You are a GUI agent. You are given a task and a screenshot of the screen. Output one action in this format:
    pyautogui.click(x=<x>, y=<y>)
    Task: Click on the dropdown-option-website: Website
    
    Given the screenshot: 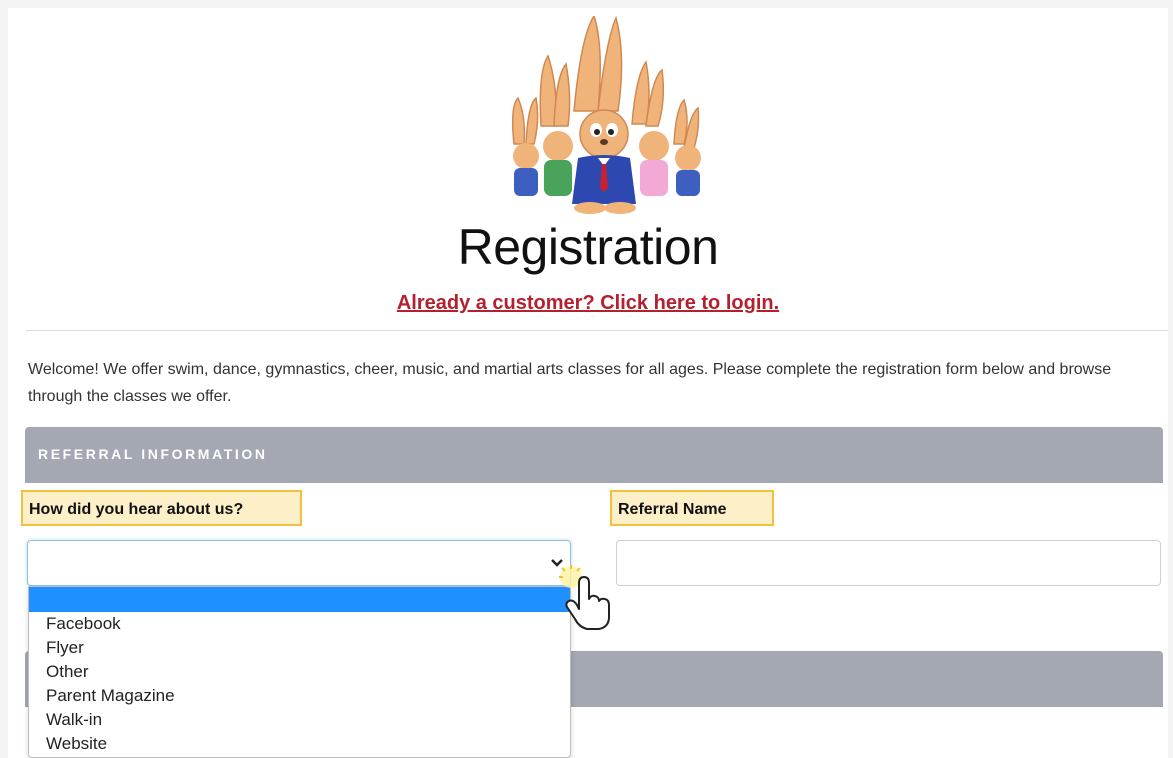 What is the action you would take?
    pyautogui.click(x=299, y=744)
    